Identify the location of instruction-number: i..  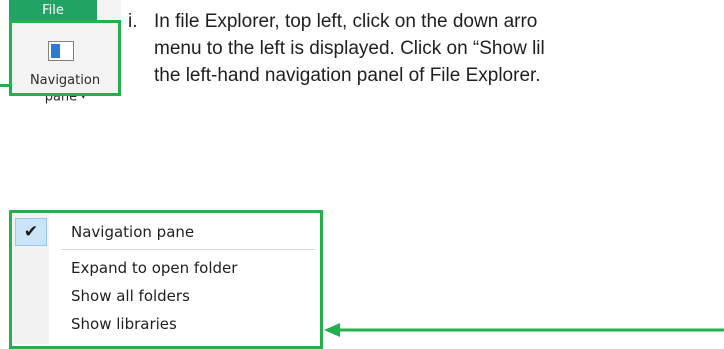
(133, 21).